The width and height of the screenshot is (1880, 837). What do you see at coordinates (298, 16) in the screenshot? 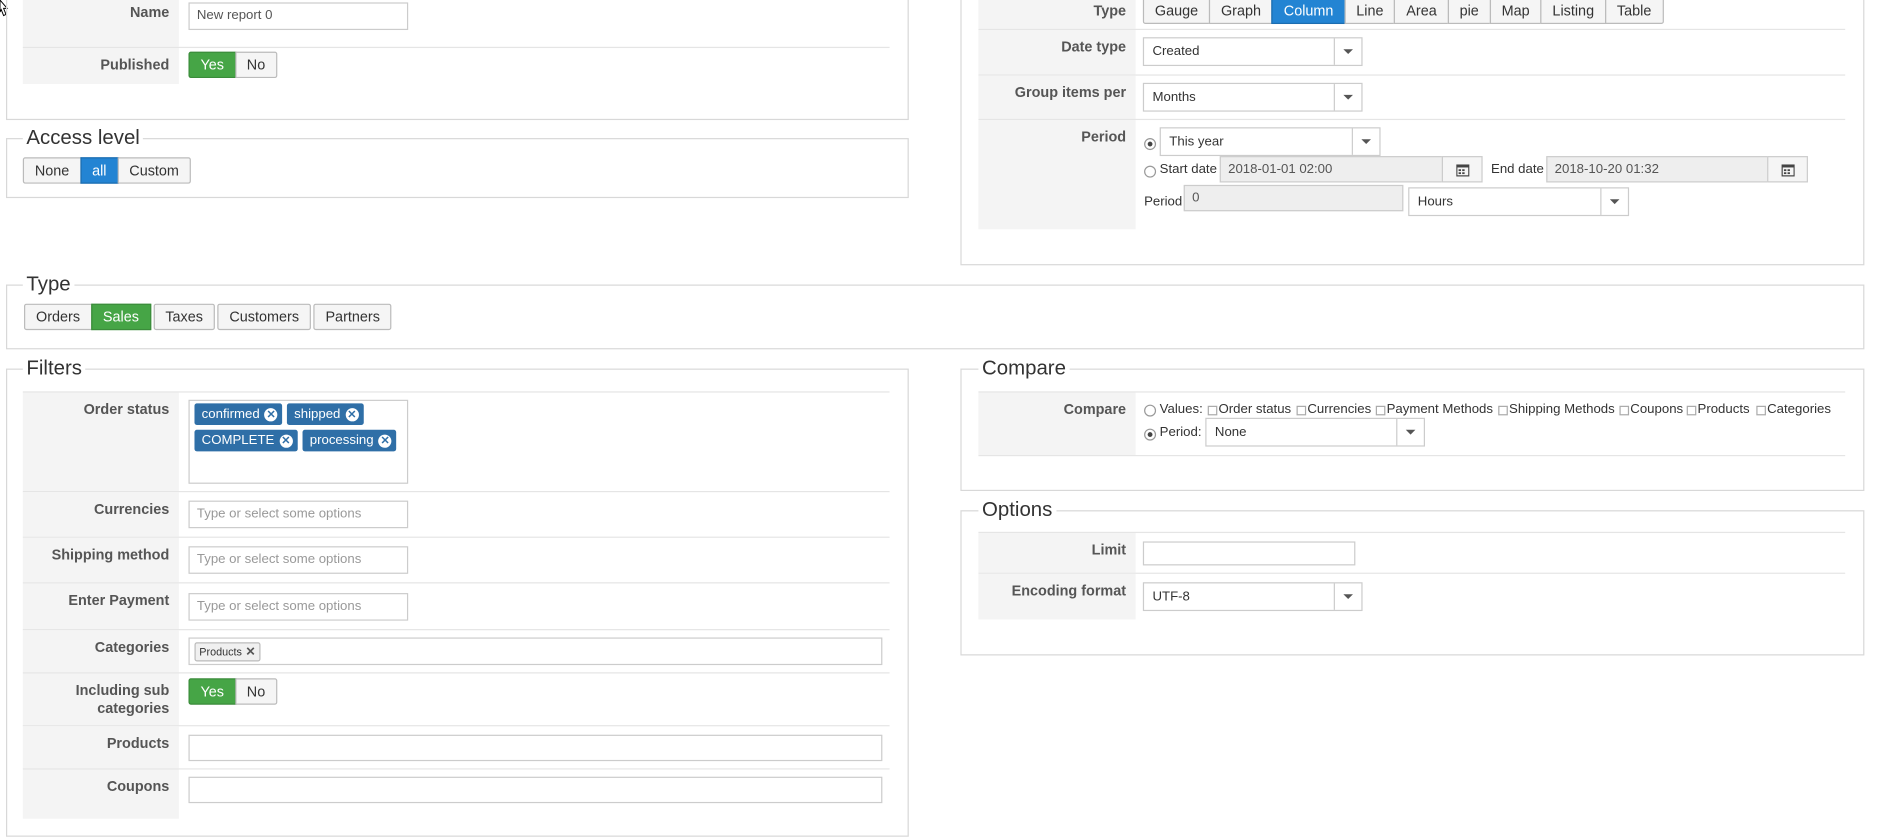
I see `report-name-input: New report 0` at bounding box center [298, 16].